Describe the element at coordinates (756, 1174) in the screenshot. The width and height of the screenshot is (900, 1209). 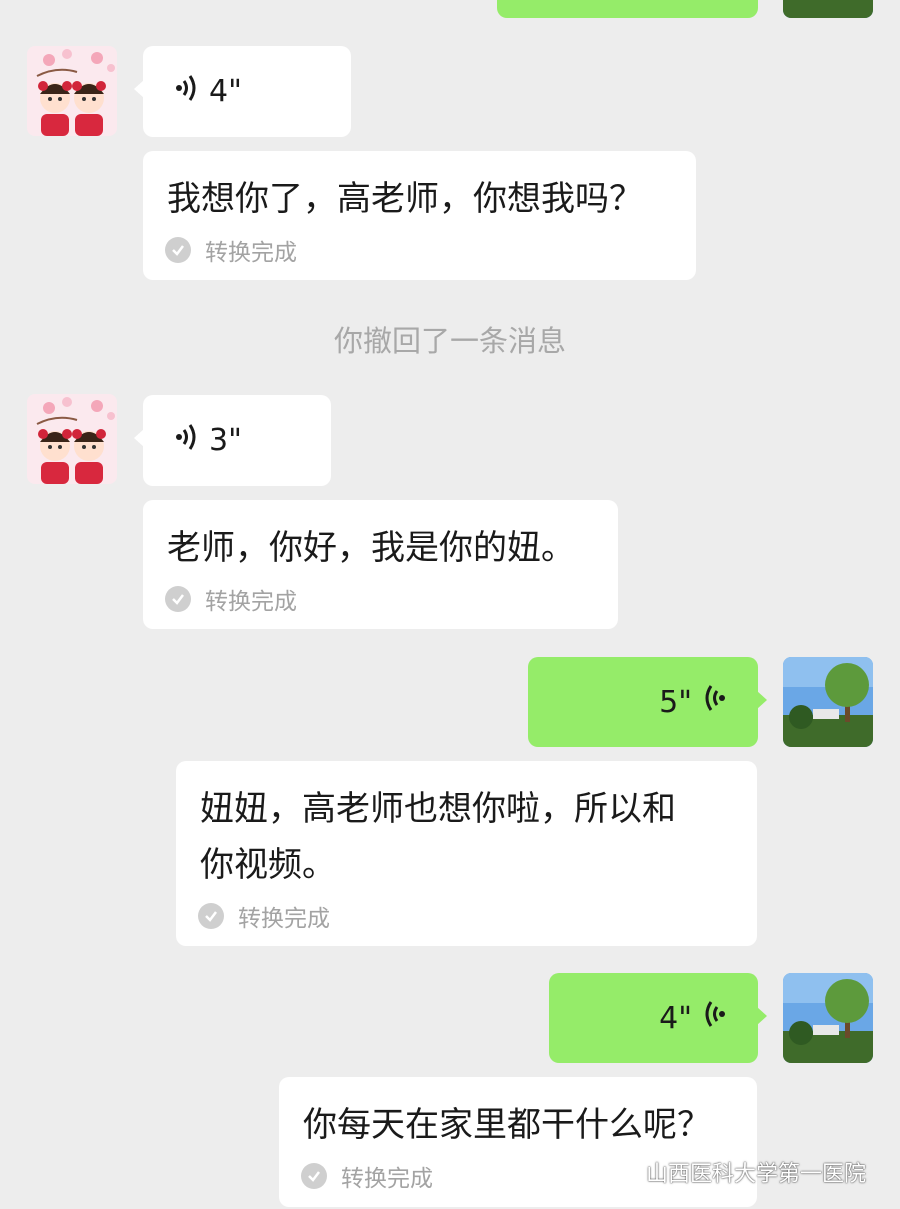
I see `watermark-text: 山西医科大学第一医院` at that location.